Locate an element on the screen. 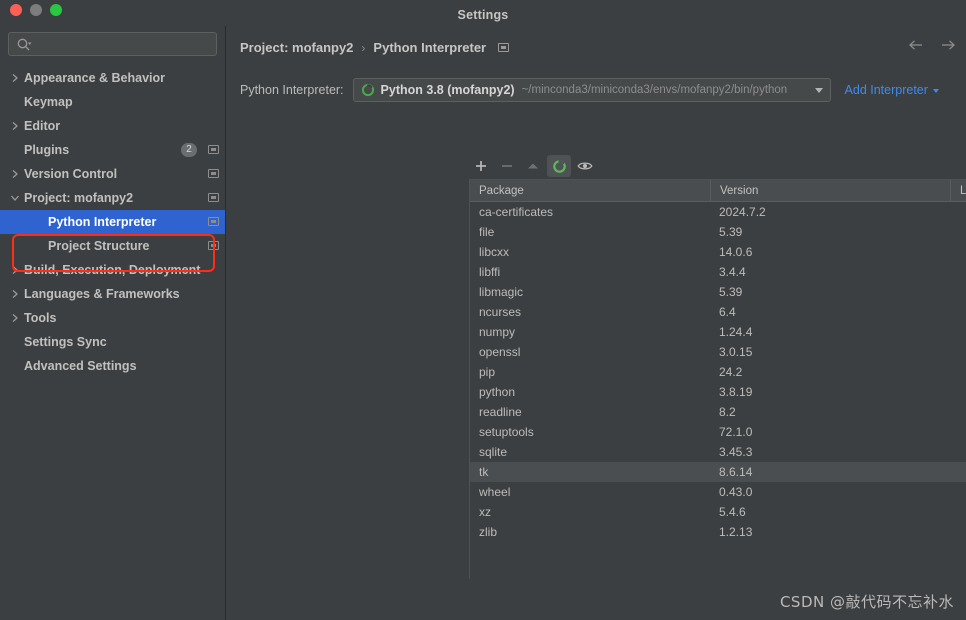 Image resolution: width=966 pixels, height=620 pixels. plugins-update-badge: 2 is located at coordinates (189, 150).